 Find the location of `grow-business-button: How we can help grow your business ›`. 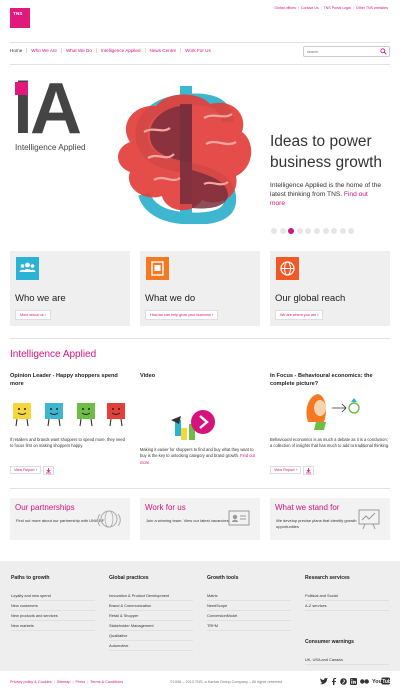

grow-business-button: How we can help grow your business › is located at coordinates (182, 315).